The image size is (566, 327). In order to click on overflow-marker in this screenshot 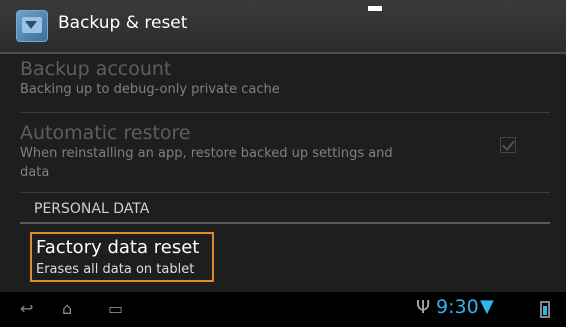, I will do `click(375, 8)`.